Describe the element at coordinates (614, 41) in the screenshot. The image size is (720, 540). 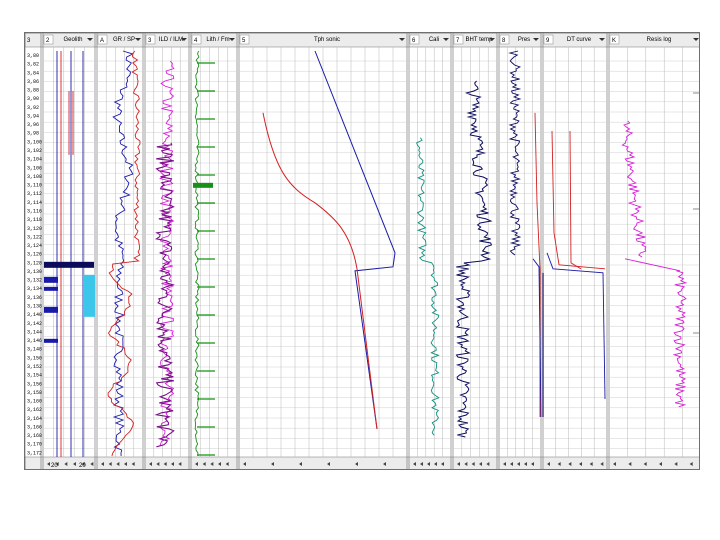
I see `track-number: K` at that location.